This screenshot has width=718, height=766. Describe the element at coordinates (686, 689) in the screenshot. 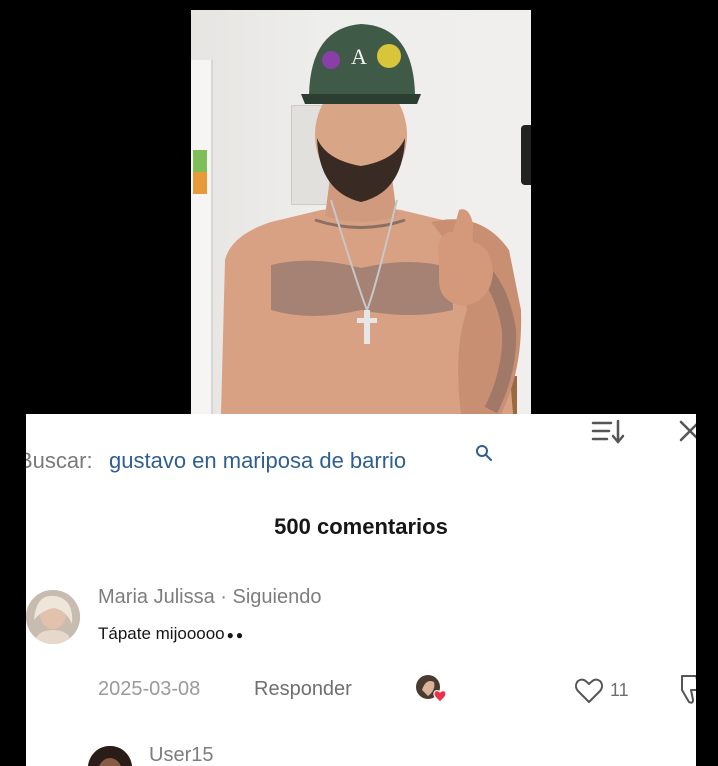

I see `thumbs-down-icon` at that location.